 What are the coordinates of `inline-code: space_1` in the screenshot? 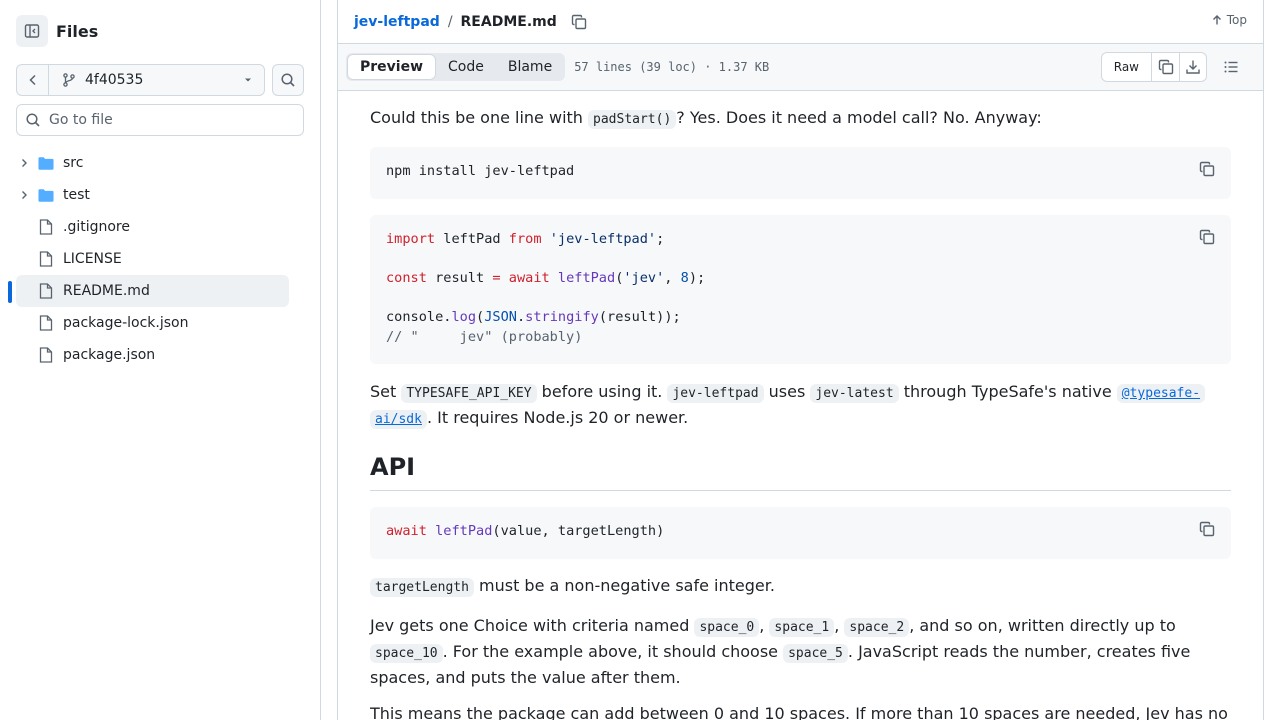 It's located at (802, 627).